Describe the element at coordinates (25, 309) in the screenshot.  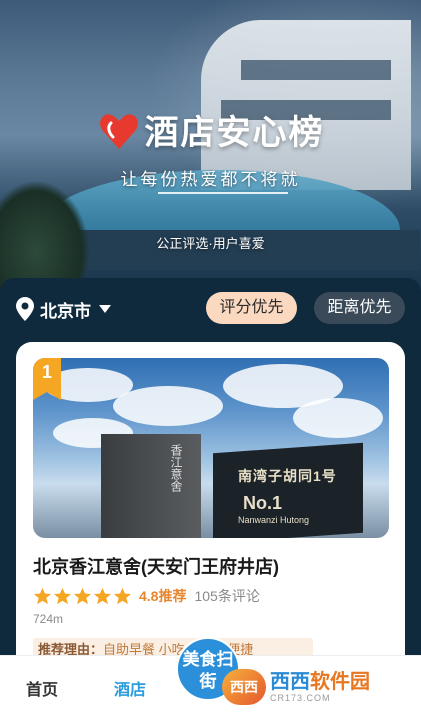
I see `location-pin-icon` at that location.